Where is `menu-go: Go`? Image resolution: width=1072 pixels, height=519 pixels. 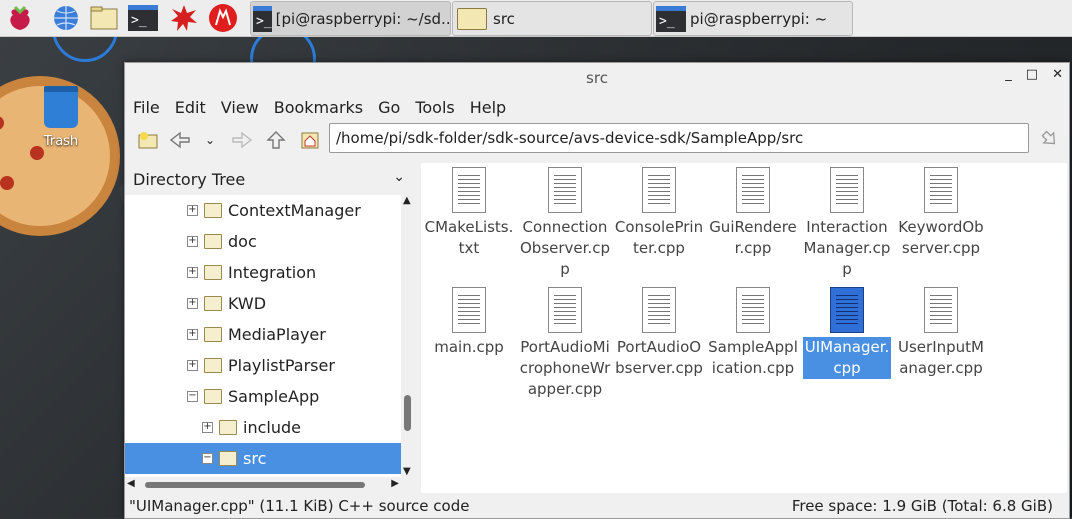 menu-go: Go is located at coordinates (389, 107).